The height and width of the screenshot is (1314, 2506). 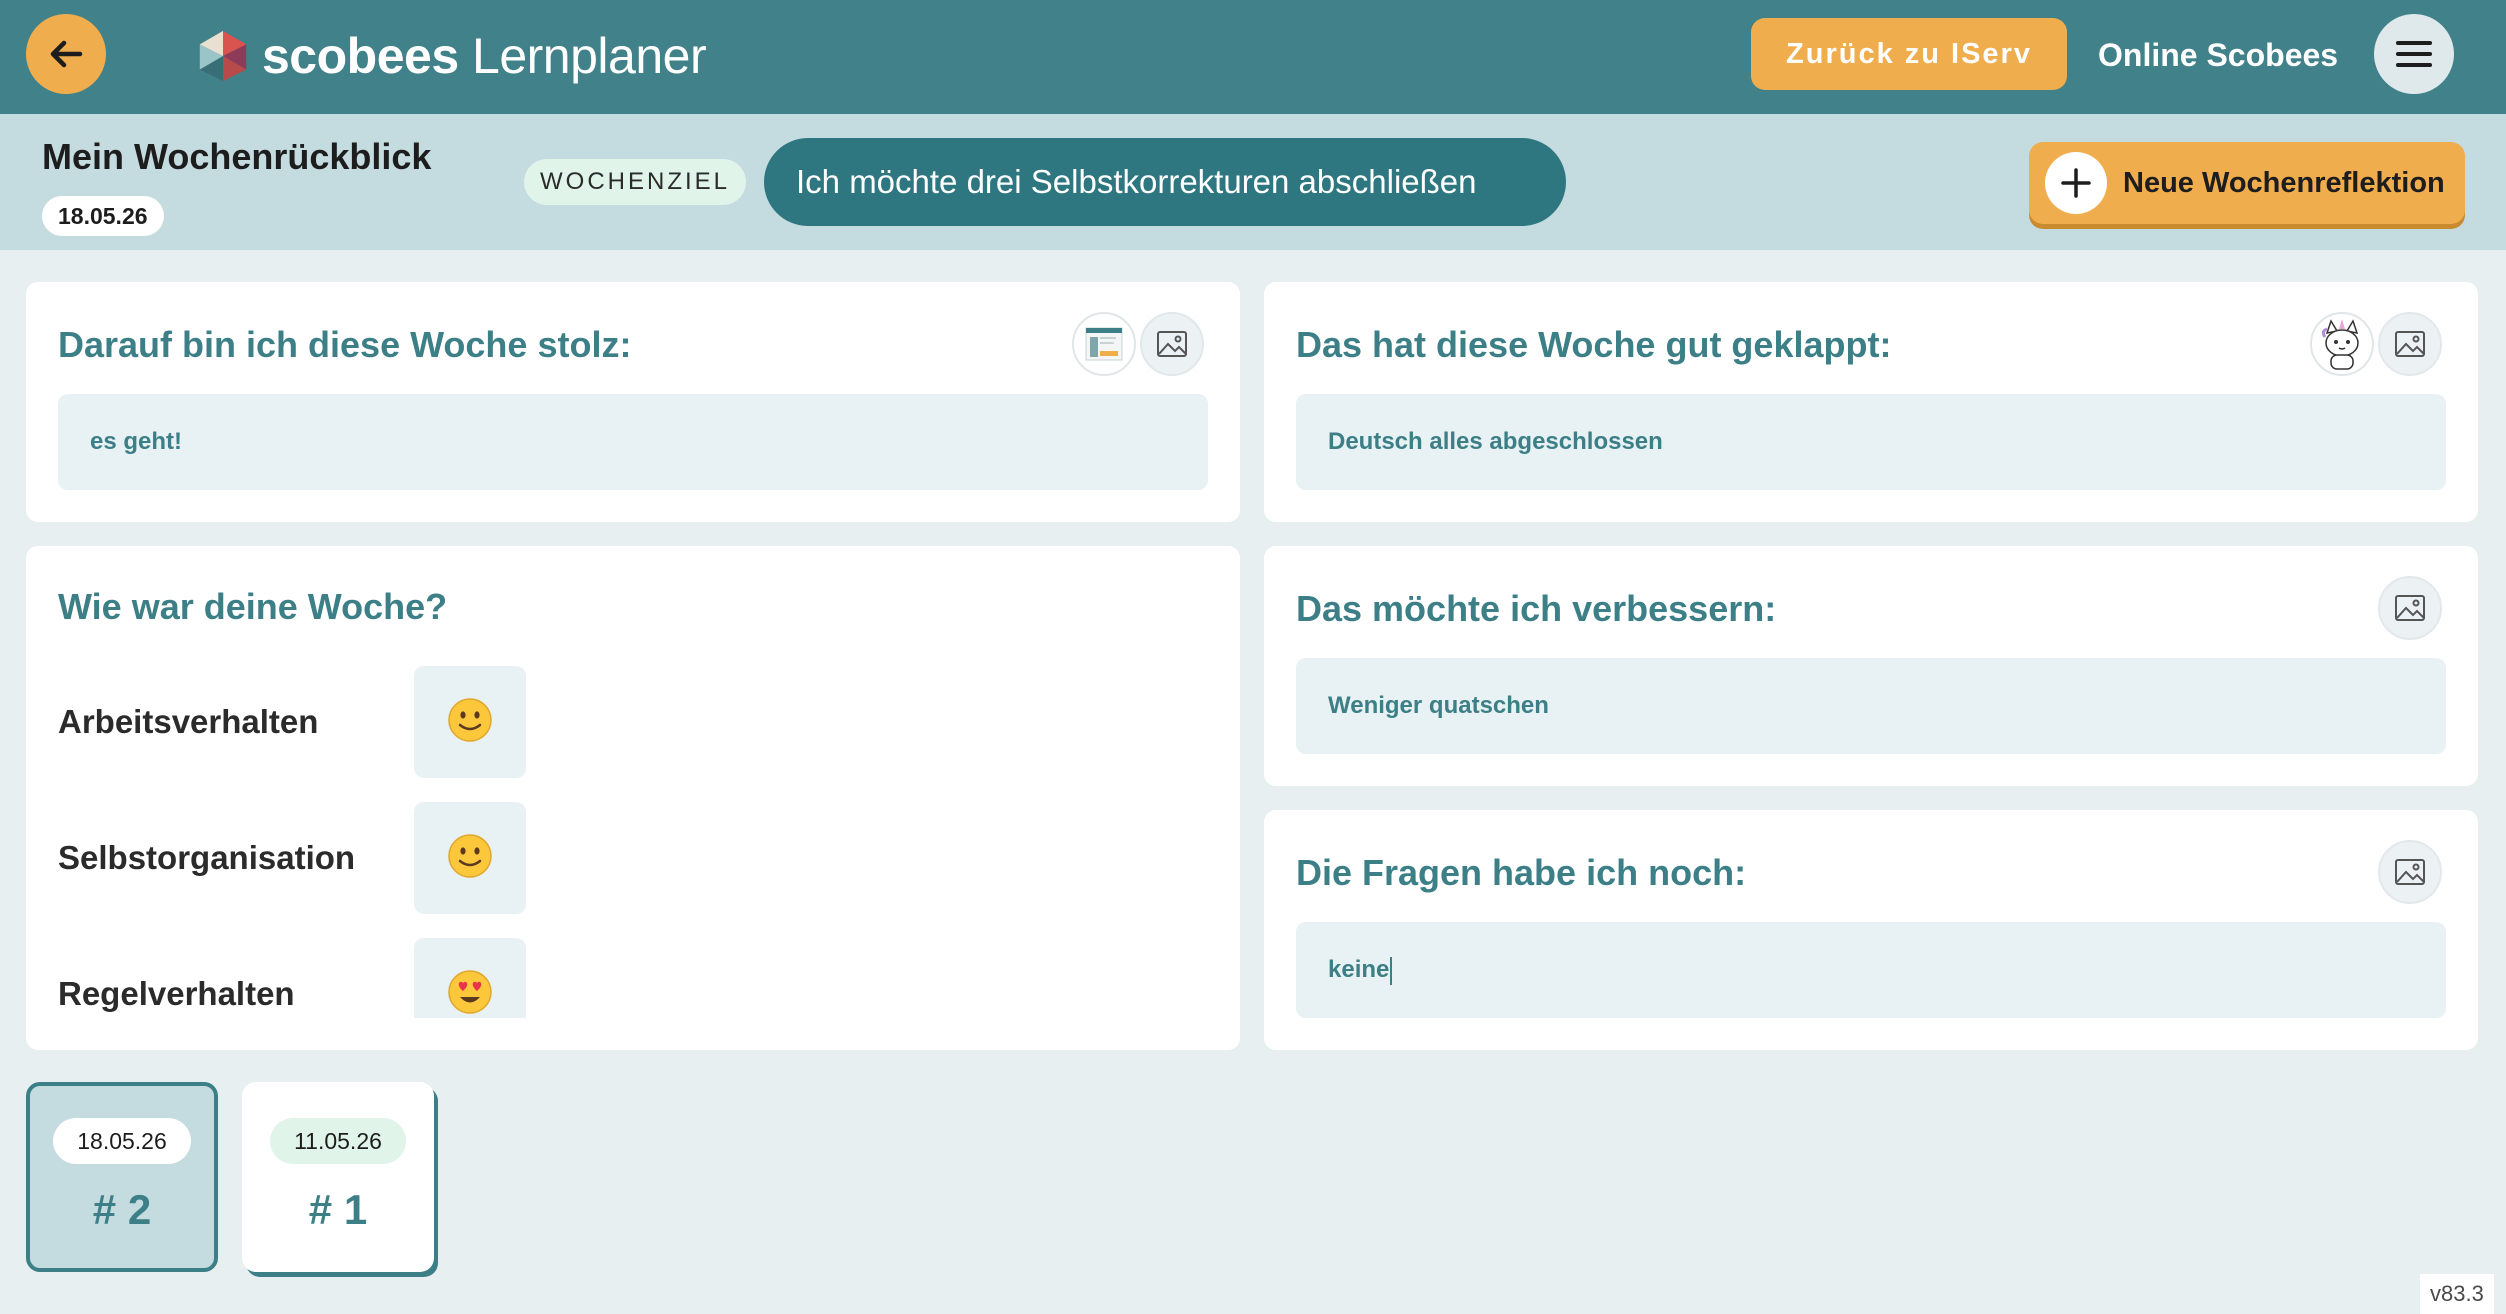 I want to click on review-date-badge: 18.05.26, so click(x=103, y=216).